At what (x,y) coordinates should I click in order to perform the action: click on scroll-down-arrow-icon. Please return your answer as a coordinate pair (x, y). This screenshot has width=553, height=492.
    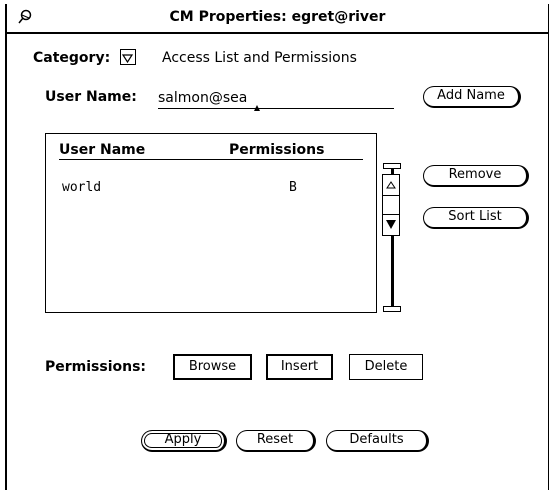
    Looking at the image, I should click on (391, 224).